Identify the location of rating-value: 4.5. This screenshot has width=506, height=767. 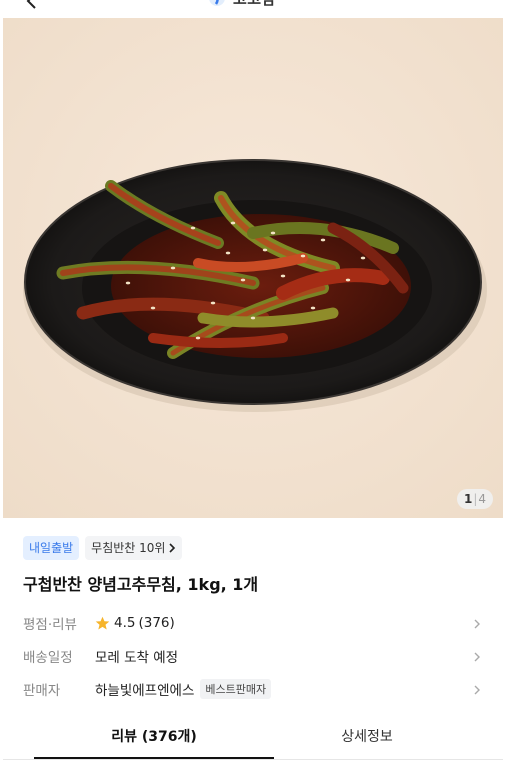
(125, 623).